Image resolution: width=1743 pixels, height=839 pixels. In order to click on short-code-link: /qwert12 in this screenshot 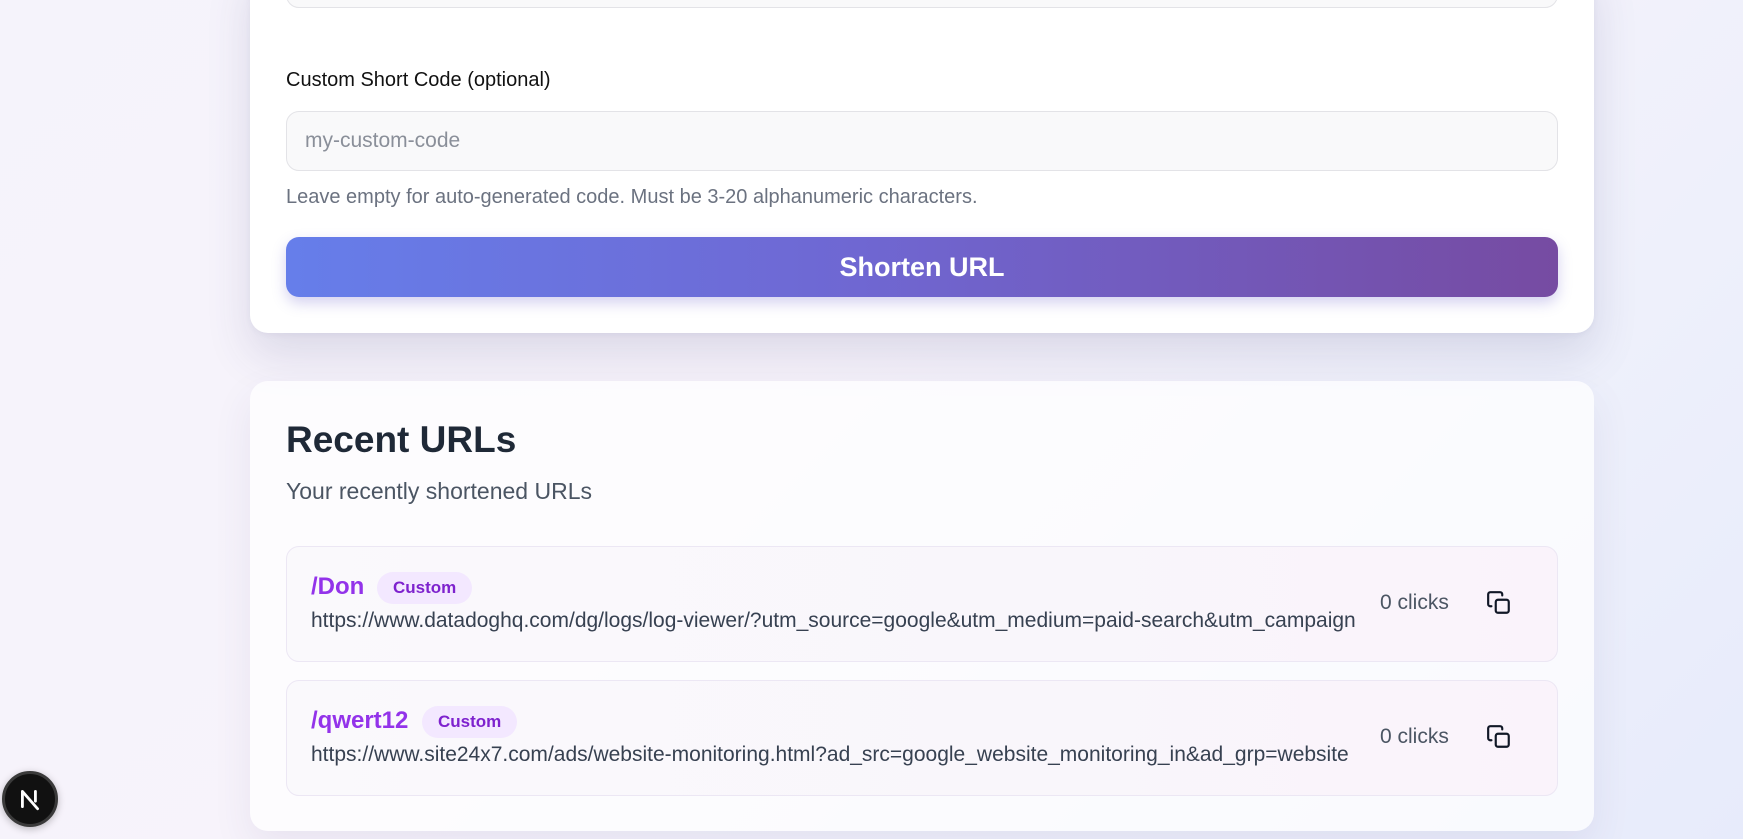, I will do `click(359, 721)`.